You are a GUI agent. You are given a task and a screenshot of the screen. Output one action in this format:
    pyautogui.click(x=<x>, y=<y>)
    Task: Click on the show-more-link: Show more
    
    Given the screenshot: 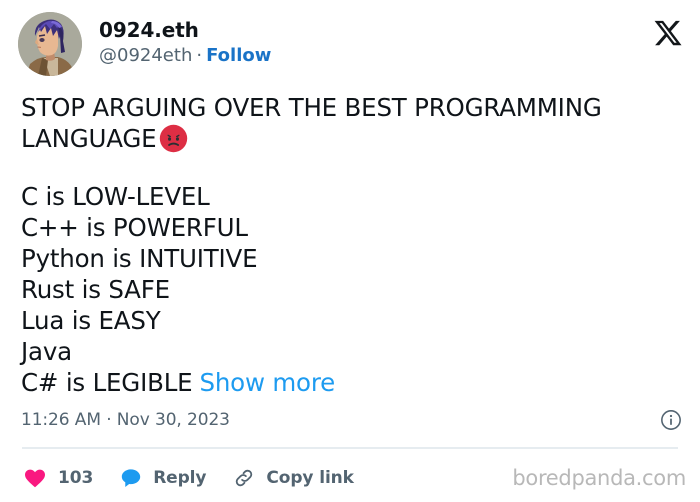 What is the action you would take?
    pyautogui.click(x=267, y=382)
    